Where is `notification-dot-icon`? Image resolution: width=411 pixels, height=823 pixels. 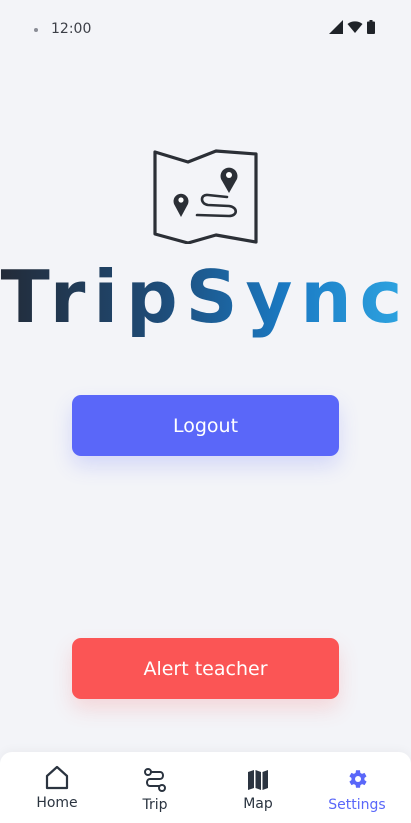 notification-dot-icon is located at coordinates (36, 30).